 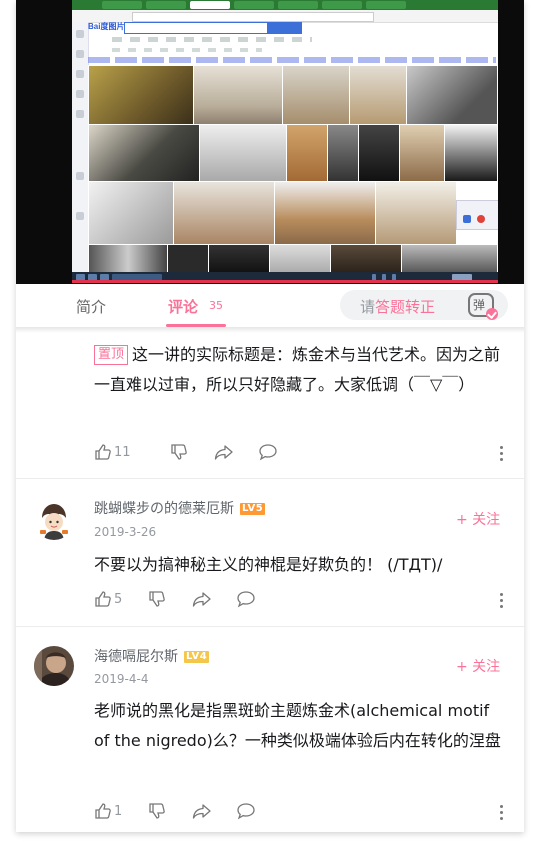 What do you see at coordinates (299, 453) in the screenshot?
I see `comment-actions: 11` at bounding box center [299, 453].